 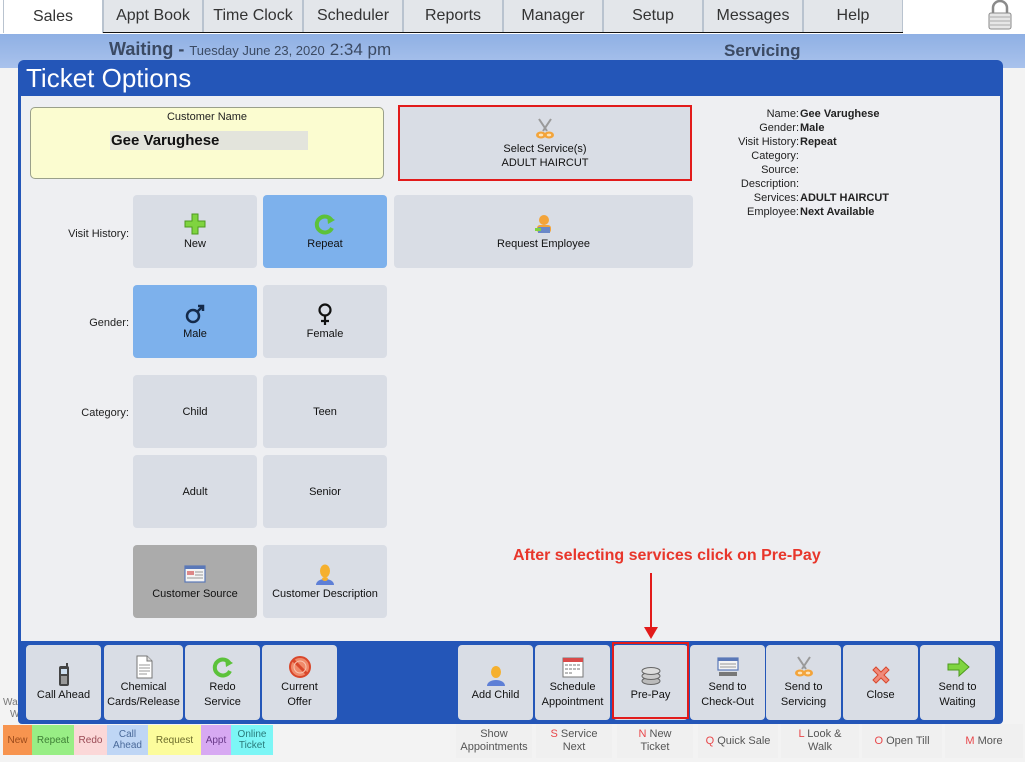 What do you see at coordinates (105, 413) in the screenshot?
I see `category-label: Category:` at bounding box center [105, 413].